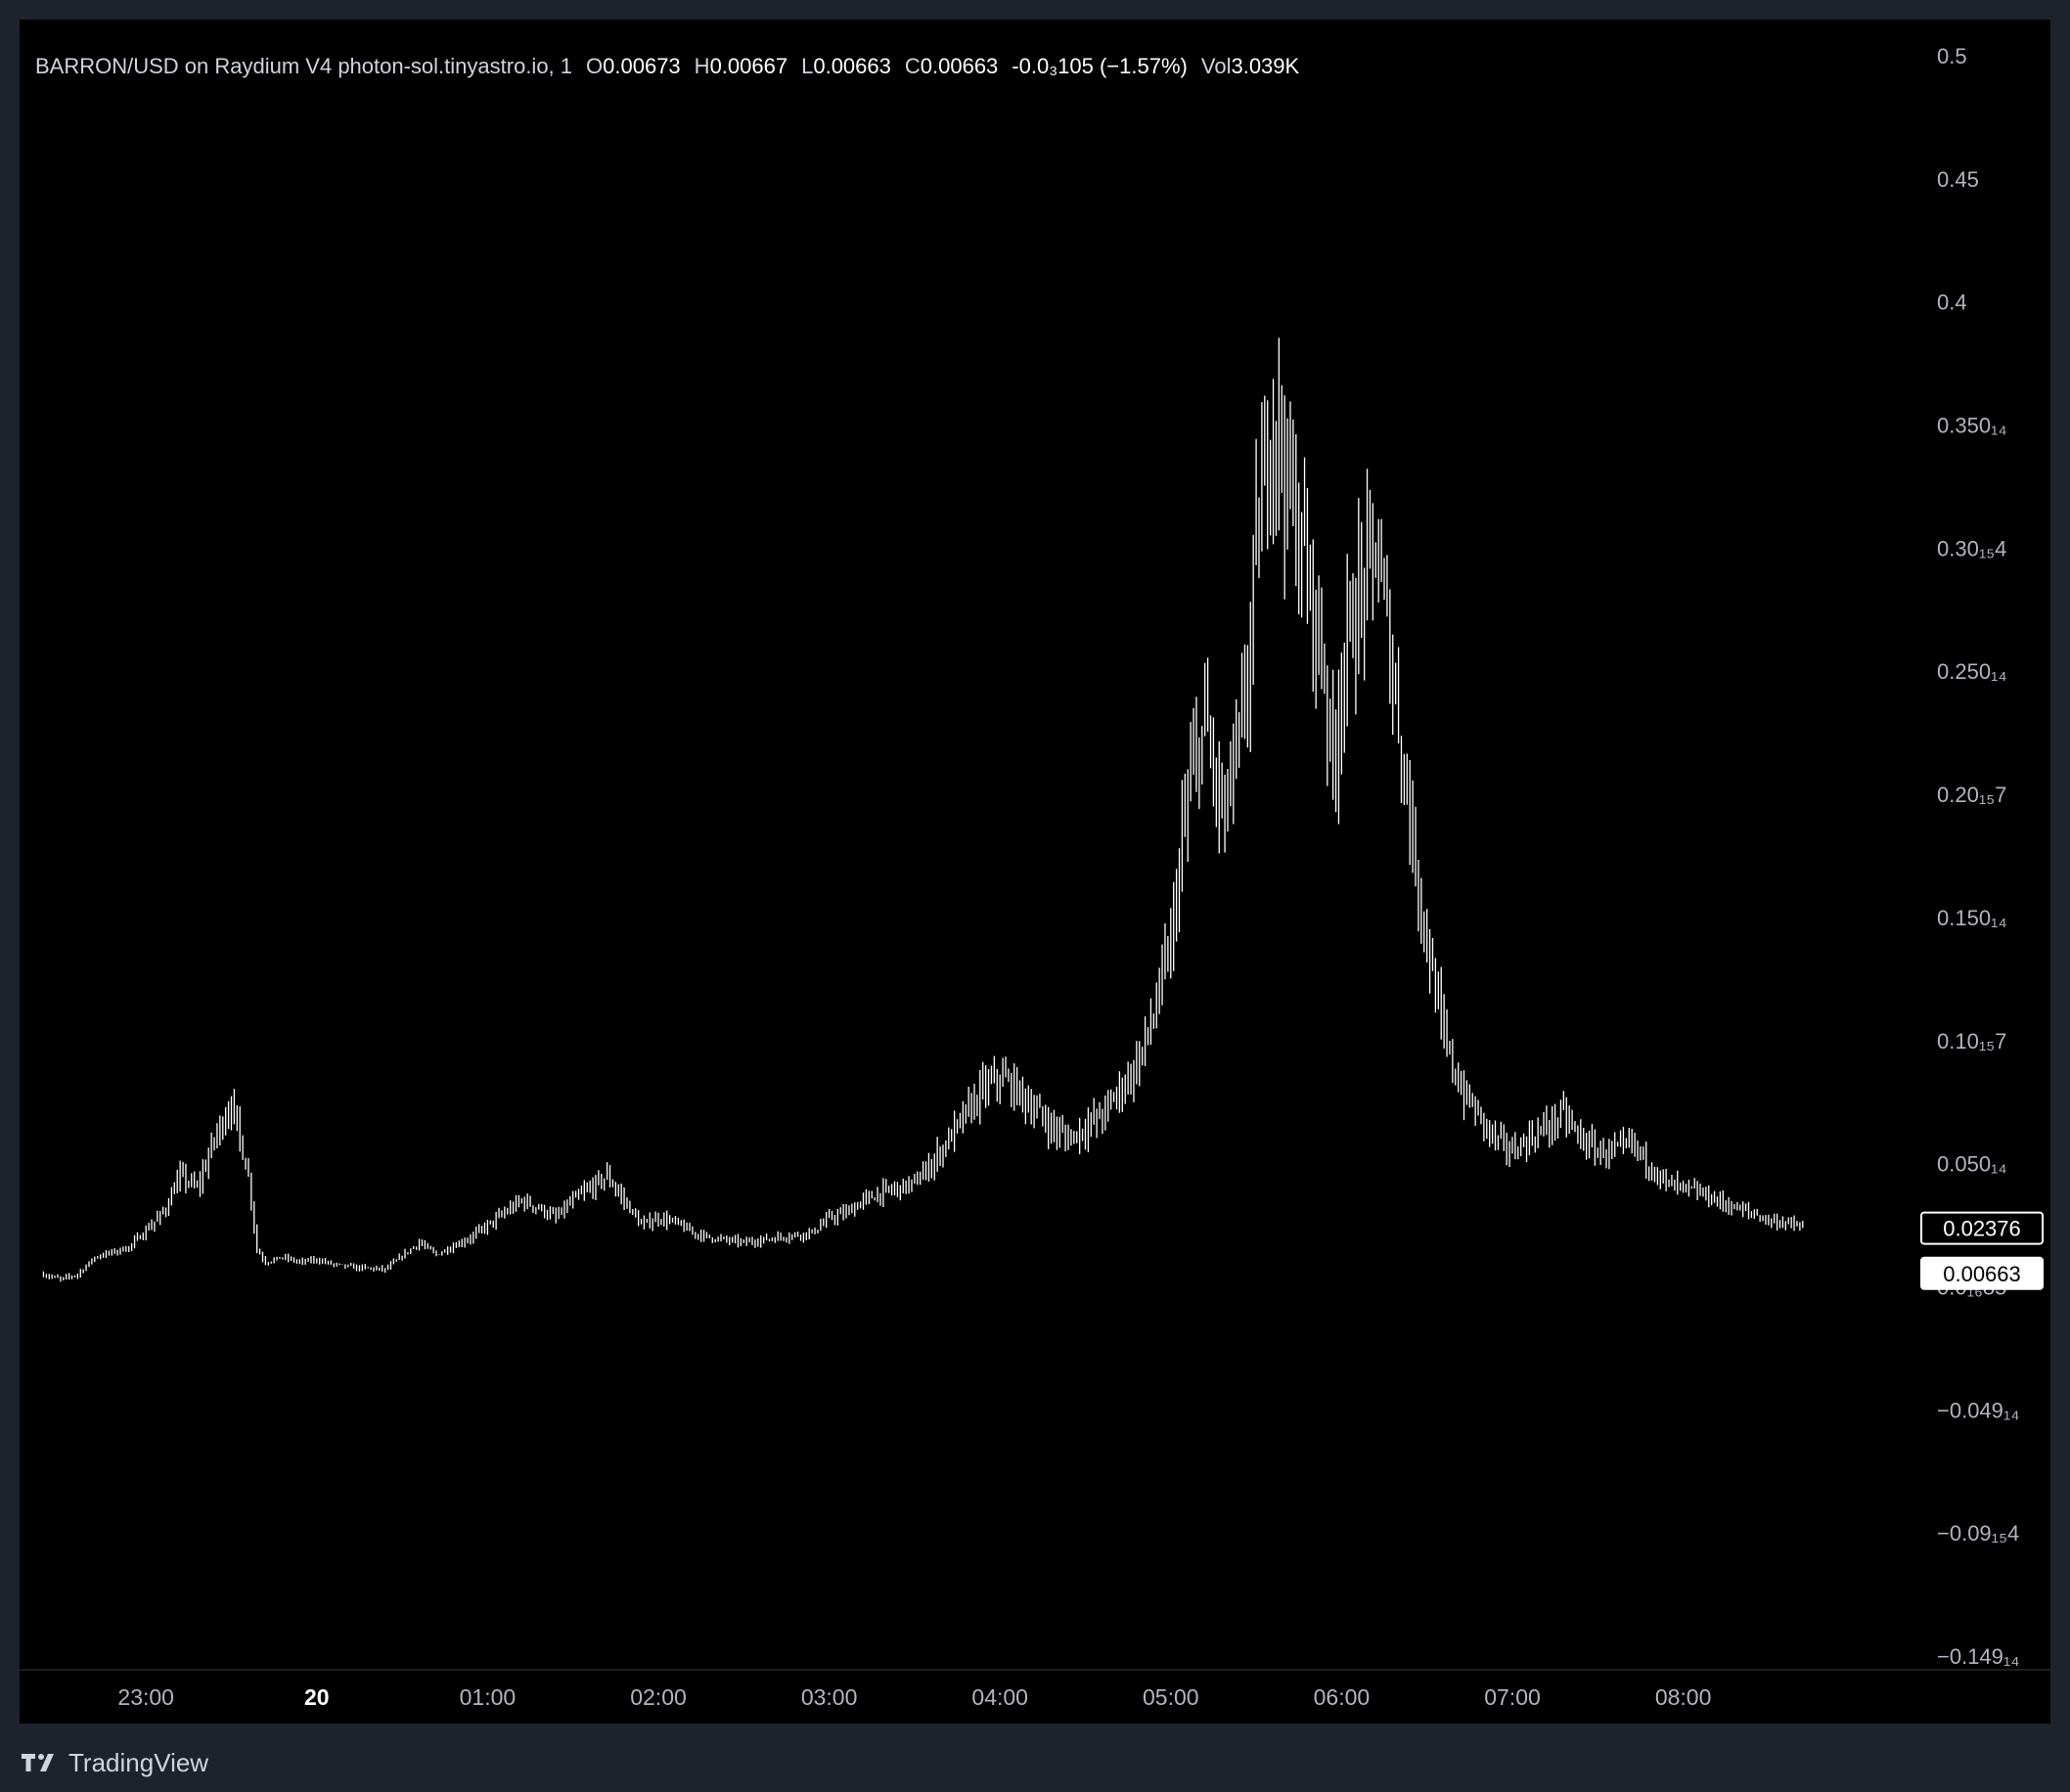 Image resolution: width=2070 pixels, height=1792 pixels. What do you see at coordinates (1100, 66) in the screenshot?
I see `change-value: -0.0₃105 (−1.57%)` at bounding box center [1100, 66].